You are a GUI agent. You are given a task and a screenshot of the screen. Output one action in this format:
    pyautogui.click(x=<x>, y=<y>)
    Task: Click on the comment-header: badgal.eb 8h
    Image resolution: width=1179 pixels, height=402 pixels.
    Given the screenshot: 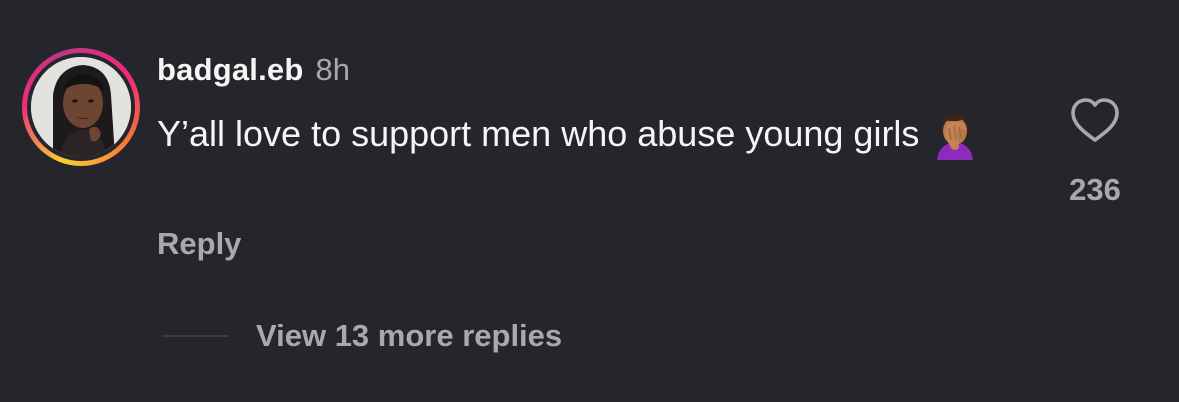 What is the action you would take?
    pyautogui.click(x=253, y=72)
    